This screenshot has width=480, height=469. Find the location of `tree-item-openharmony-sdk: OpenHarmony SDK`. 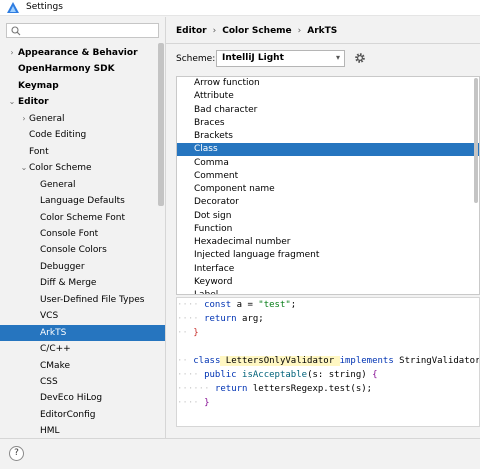

tree-item-openharmony-sdk: OpenHarmony SDK is located at coordinates (82, 69).